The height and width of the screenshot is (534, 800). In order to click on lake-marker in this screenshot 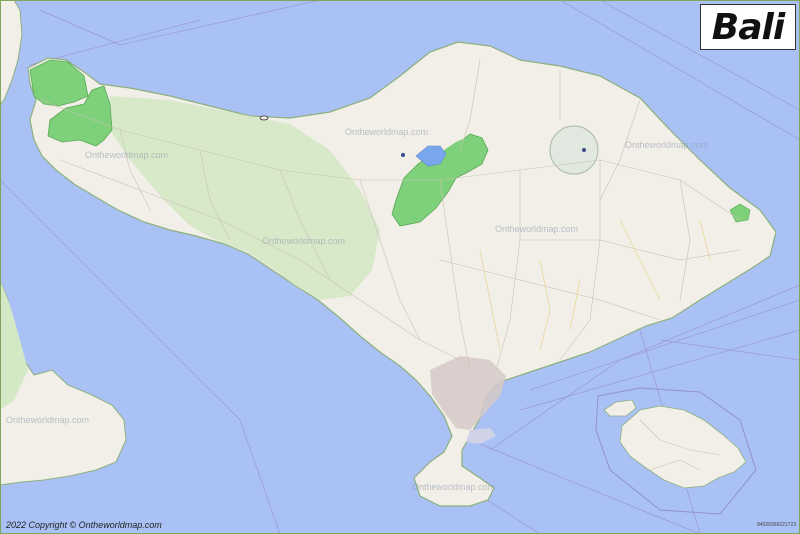, I will do `click(403, 155)`.